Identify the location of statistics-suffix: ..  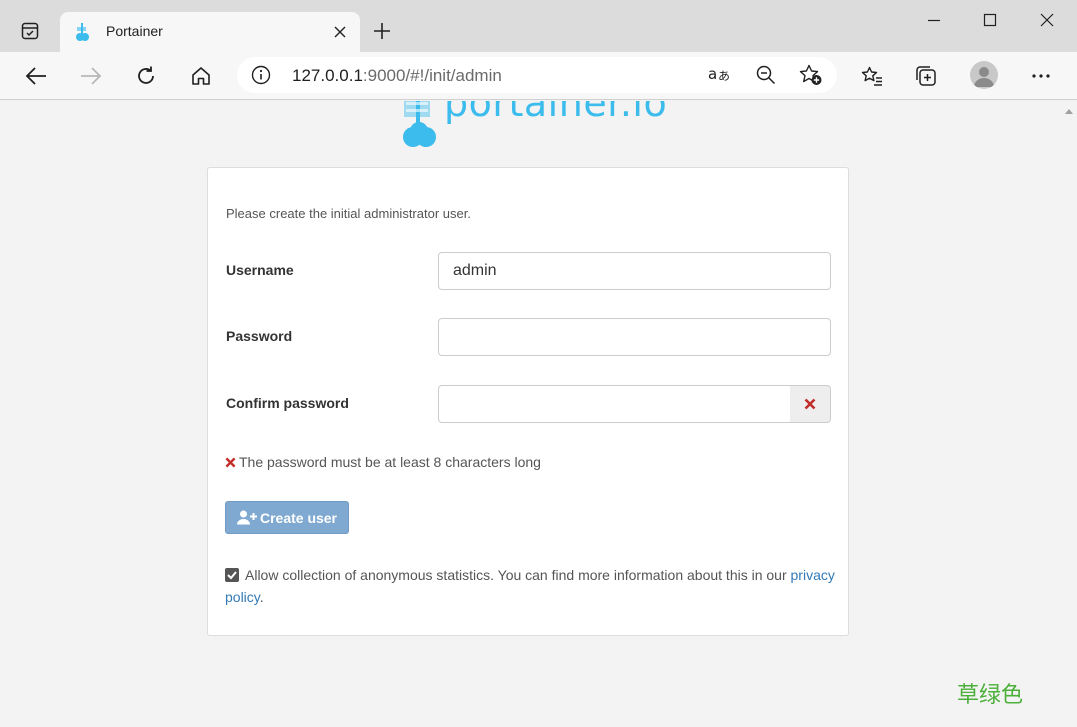
(261, 597).